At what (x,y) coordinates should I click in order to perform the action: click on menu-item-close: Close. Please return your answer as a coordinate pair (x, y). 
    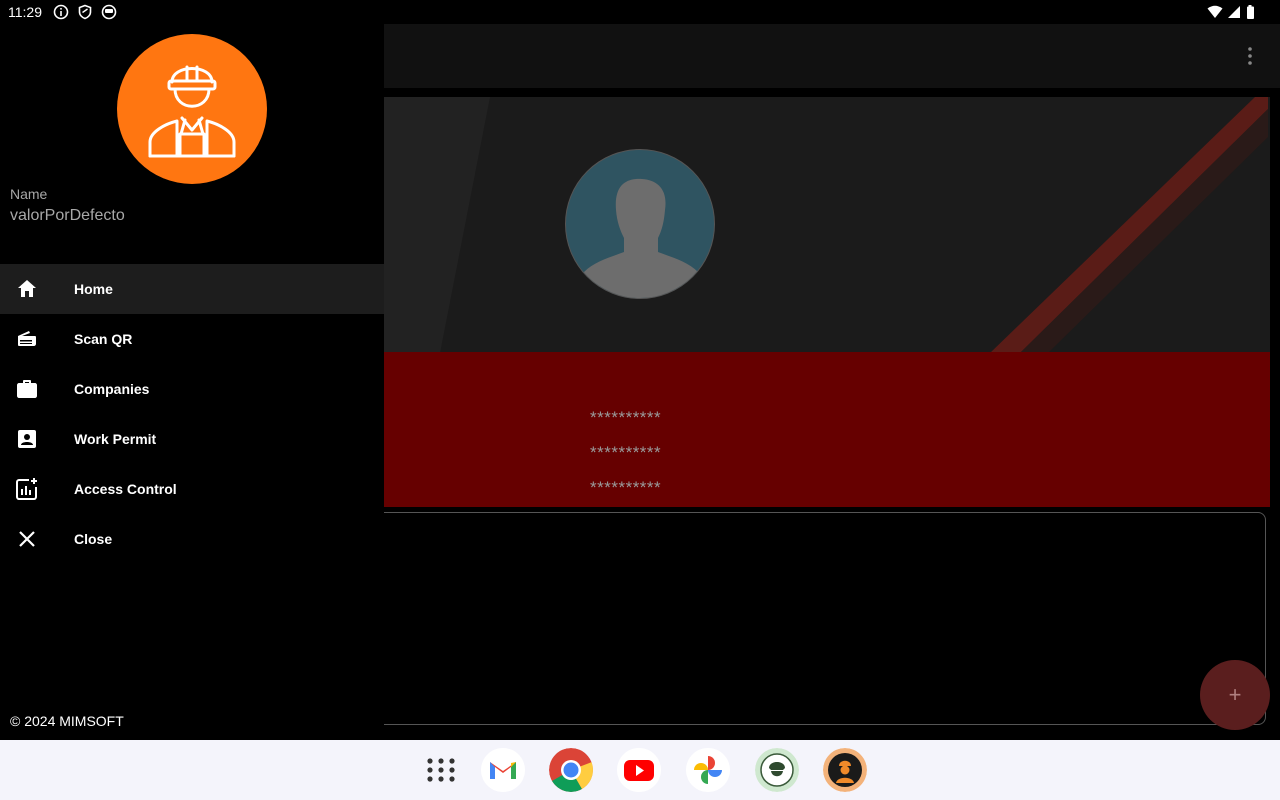
    Looking at the image, I should click on (192, 539).